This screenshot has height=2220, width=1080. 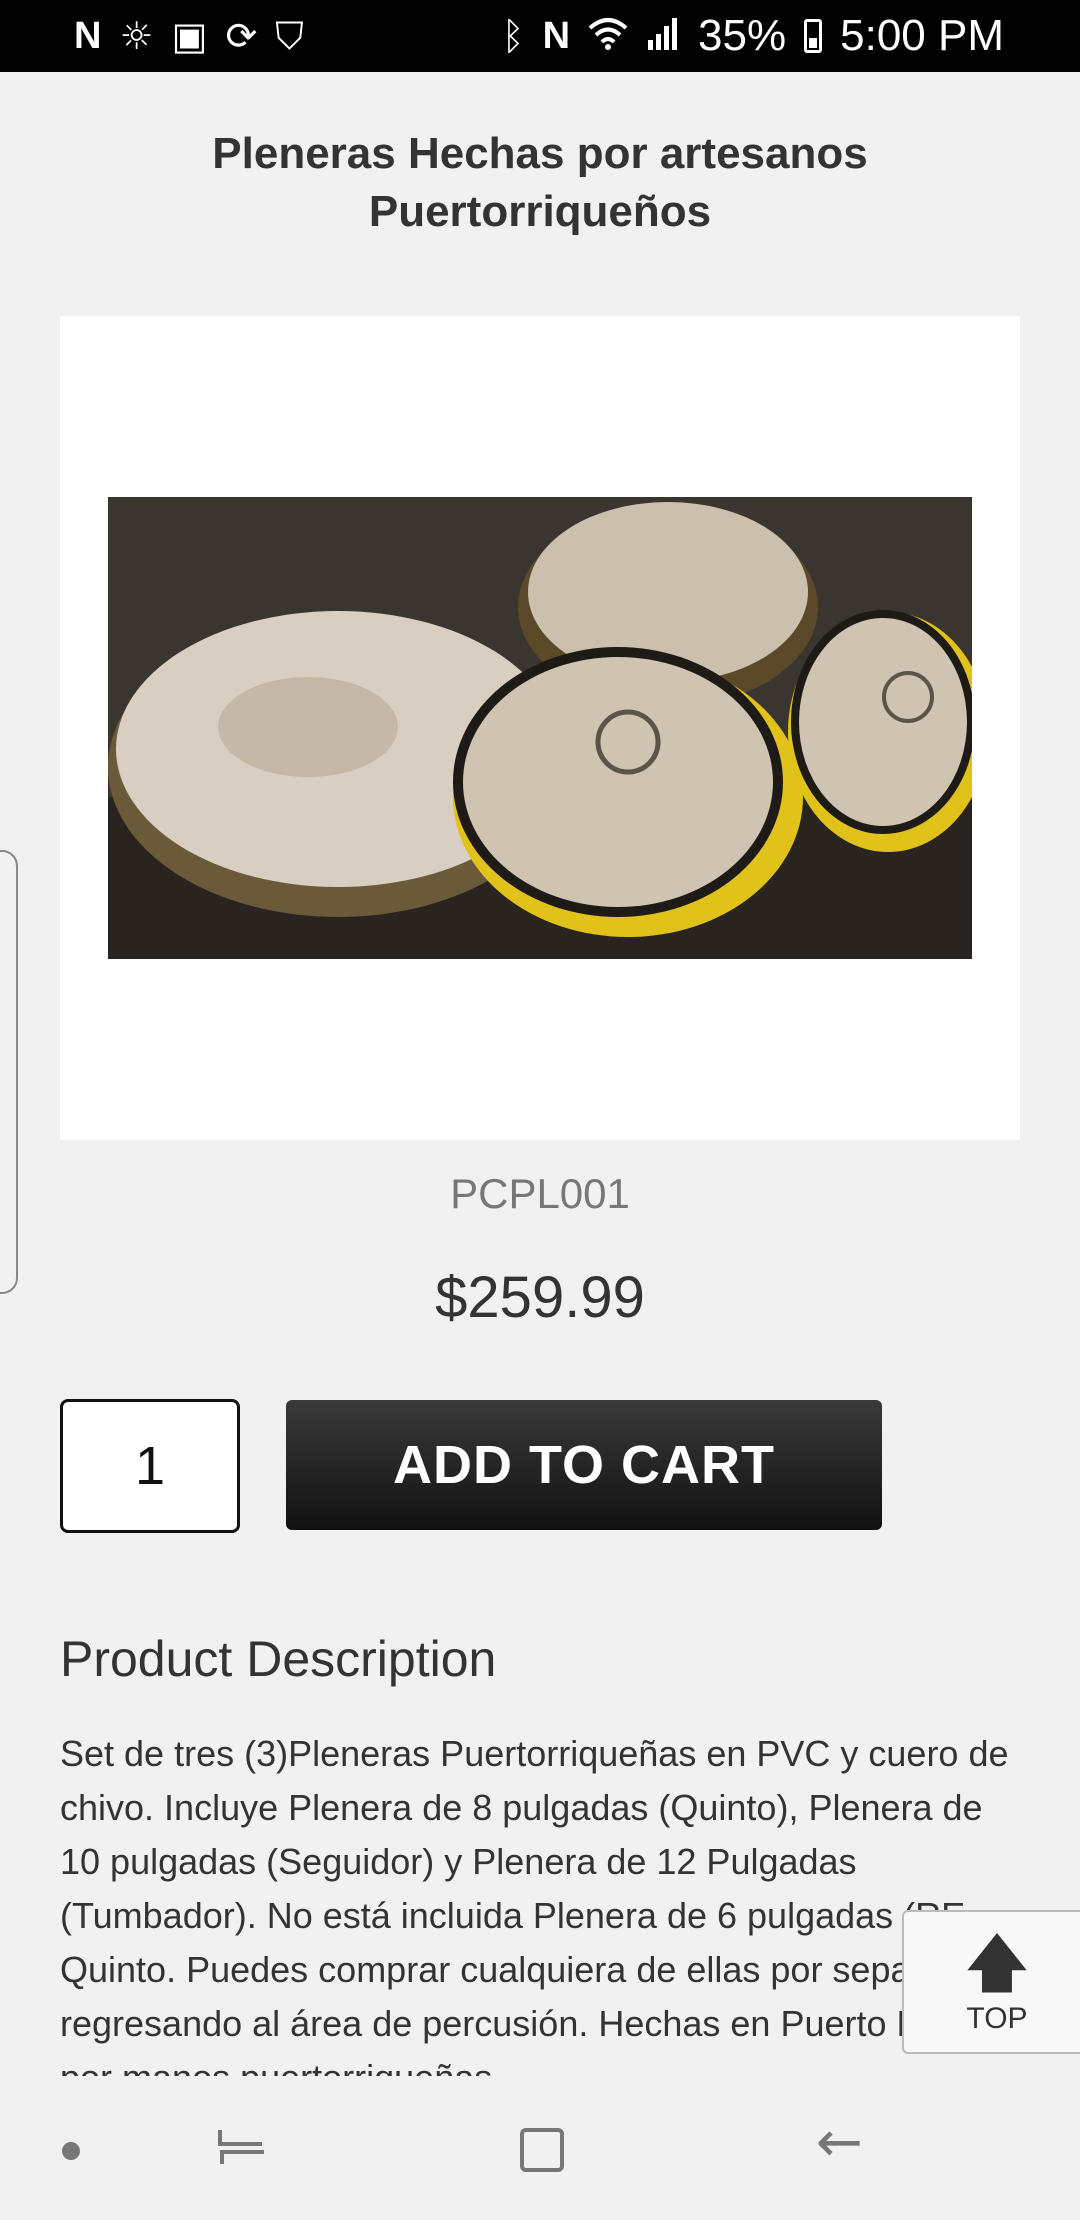 I want to click on nfc-icon: N, so click(x=556, y=36).